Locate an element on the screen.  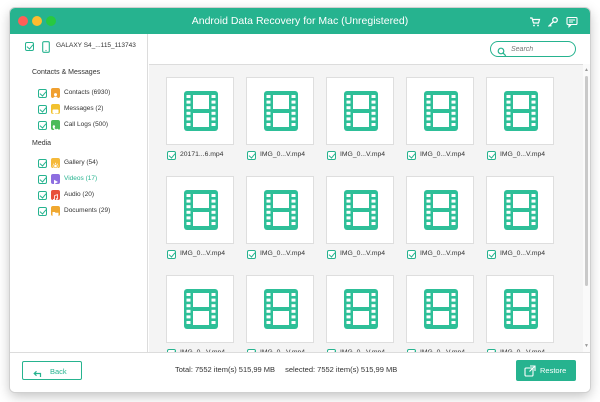
section-title-media: Media is located at coordinates (42, 143).